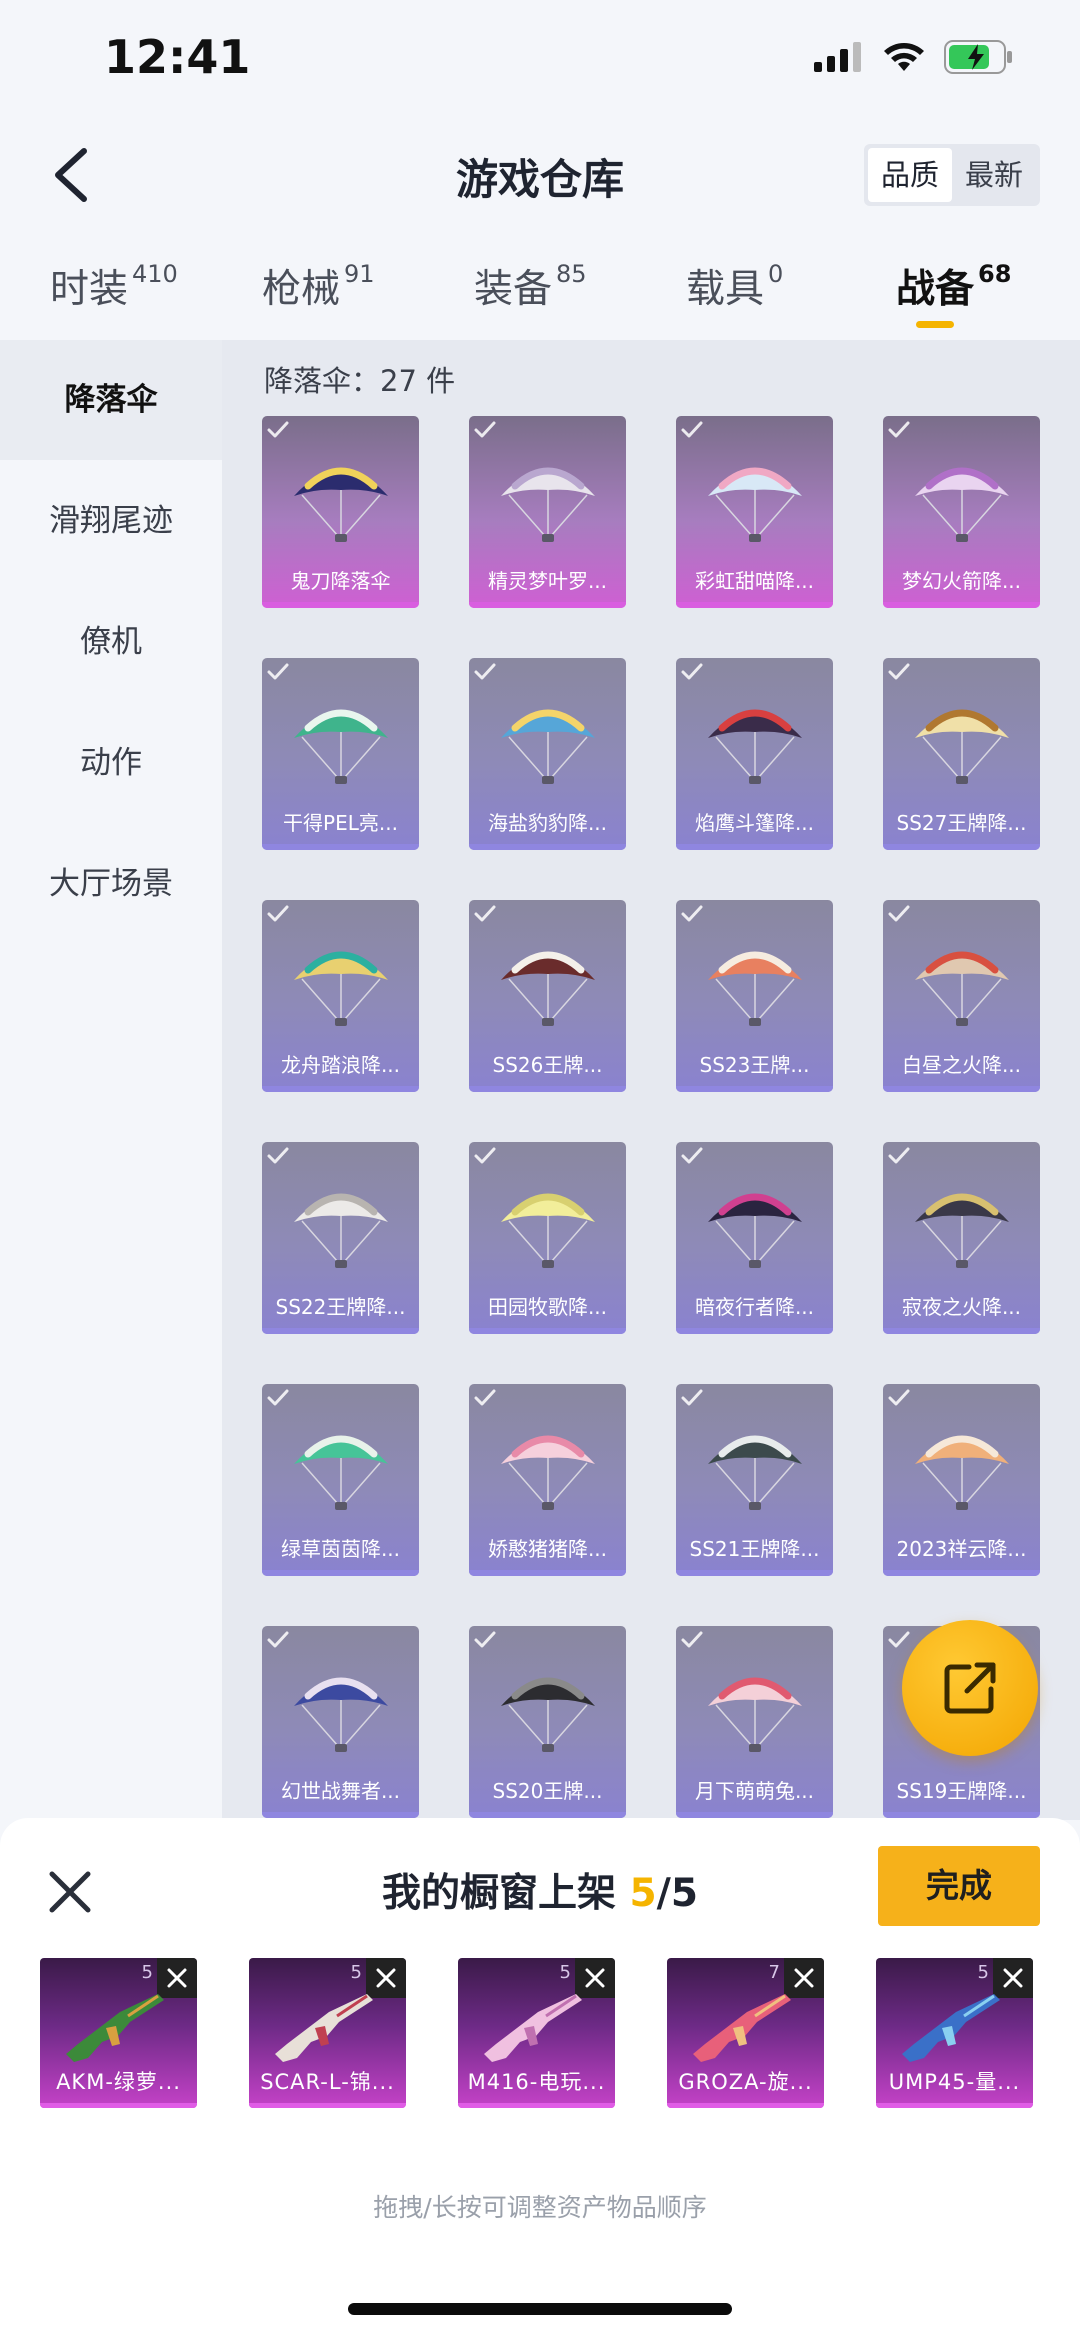 This screenshot has width=1080, height=2337. What do you see at coordinates (734, 286) in the screenshot?
I see `tab-vehicles: 载具 0` at bounding box center [734, 286].